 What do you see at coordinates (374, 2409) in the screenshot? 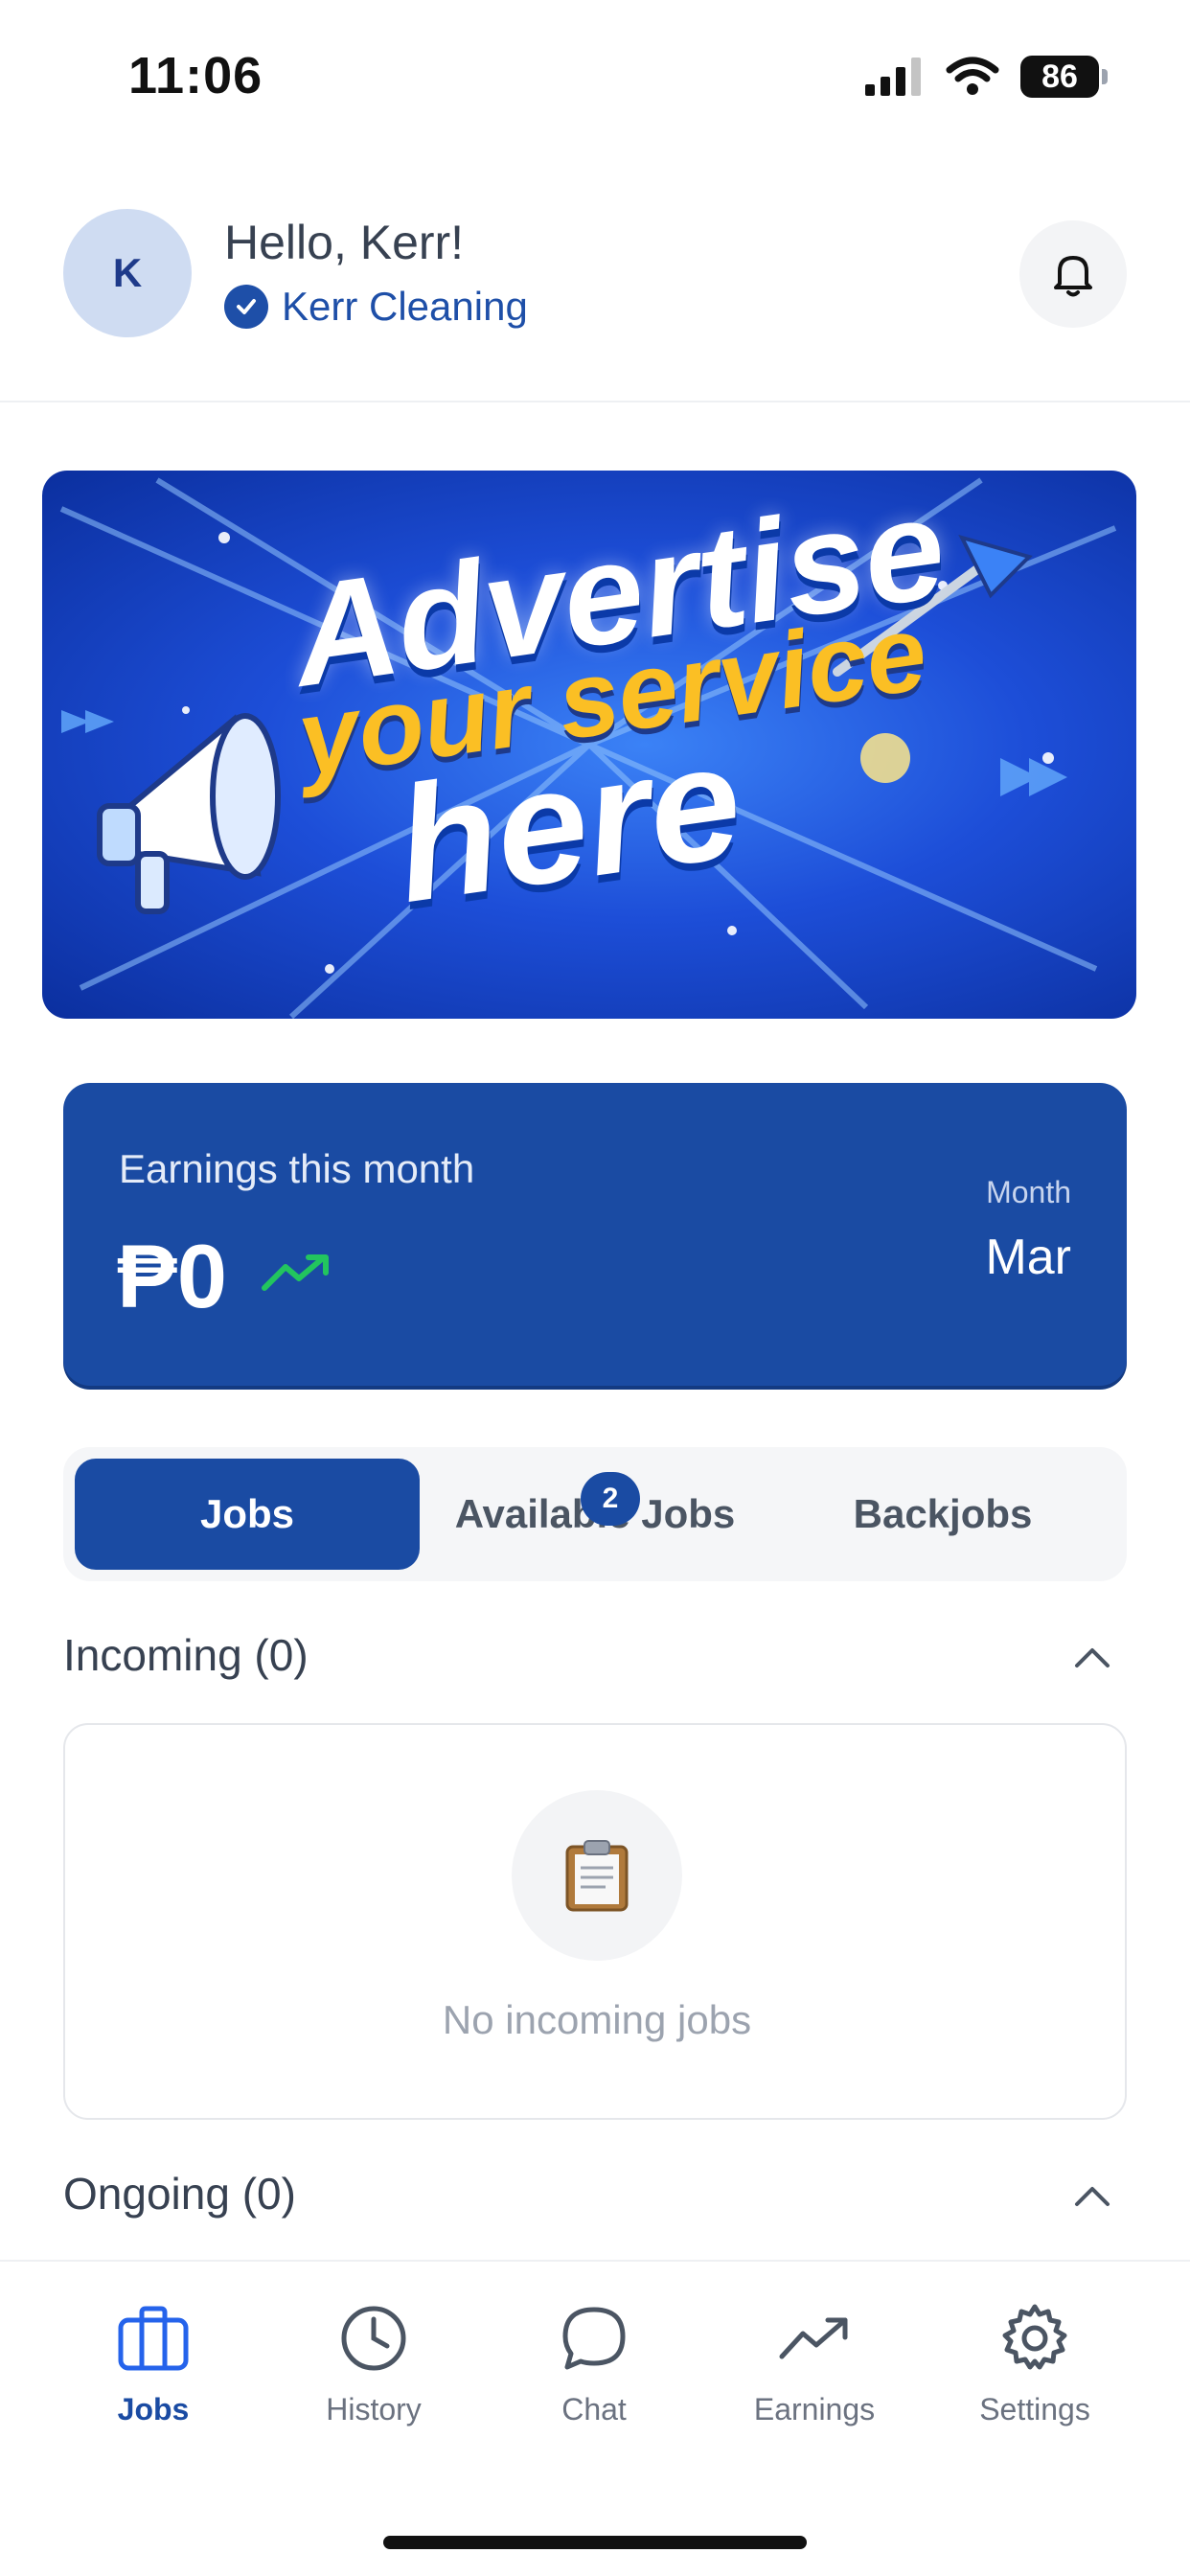
I see `nav-history-label: History` at bounding box center [374, 2409].